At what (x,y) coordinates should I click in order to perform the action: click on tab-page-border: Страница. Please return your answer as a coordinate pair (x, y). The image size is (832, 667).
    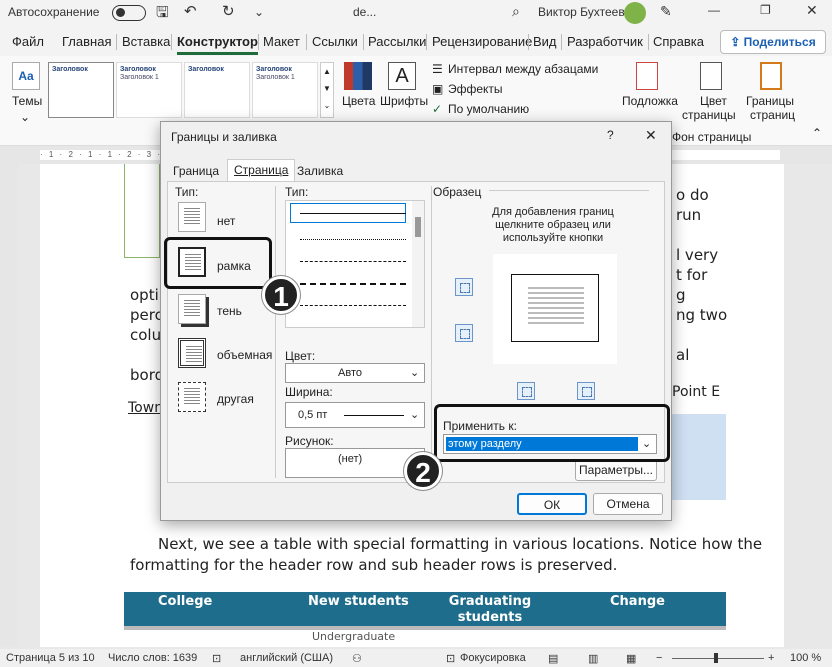
    Looking at the image, I should click on (261, 170).